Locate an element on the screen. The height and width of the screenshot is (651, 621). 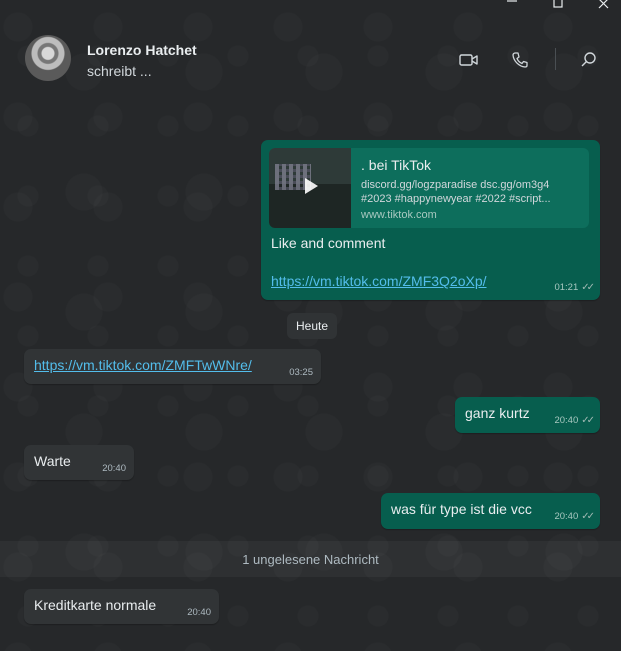
preview-title: . bei TikTok is located at coordinates (396, 165).